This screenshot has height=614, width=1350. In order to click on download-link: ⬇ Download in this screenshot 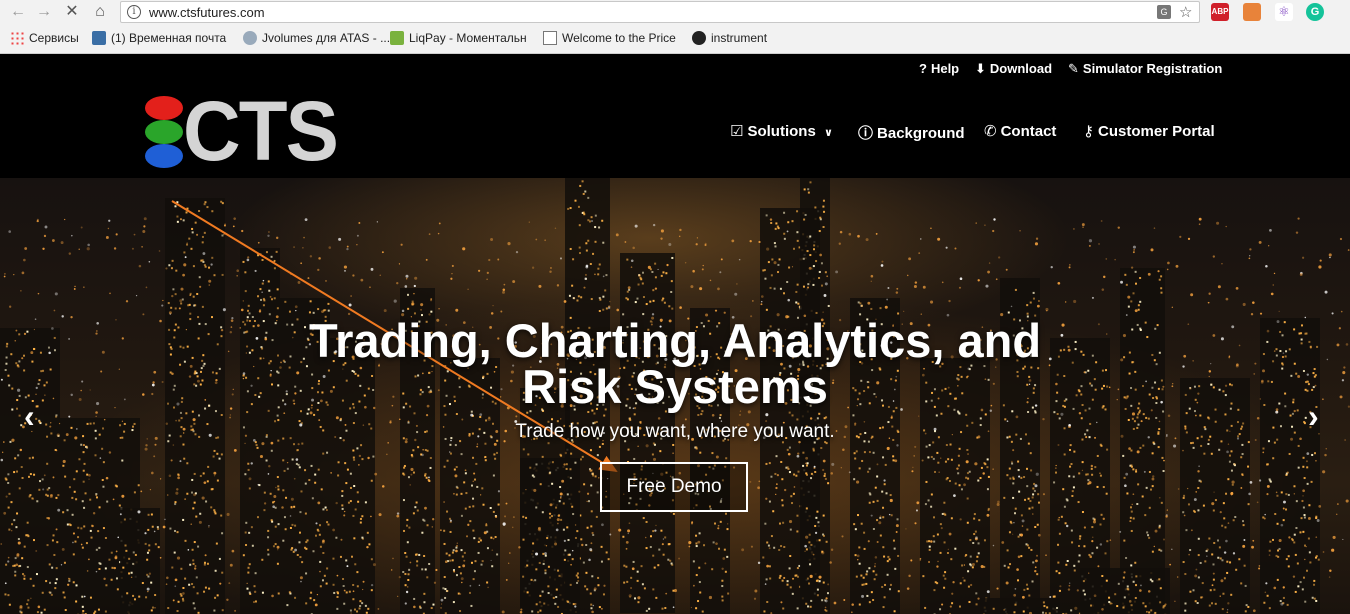, I will do `click(1013, 69)`.